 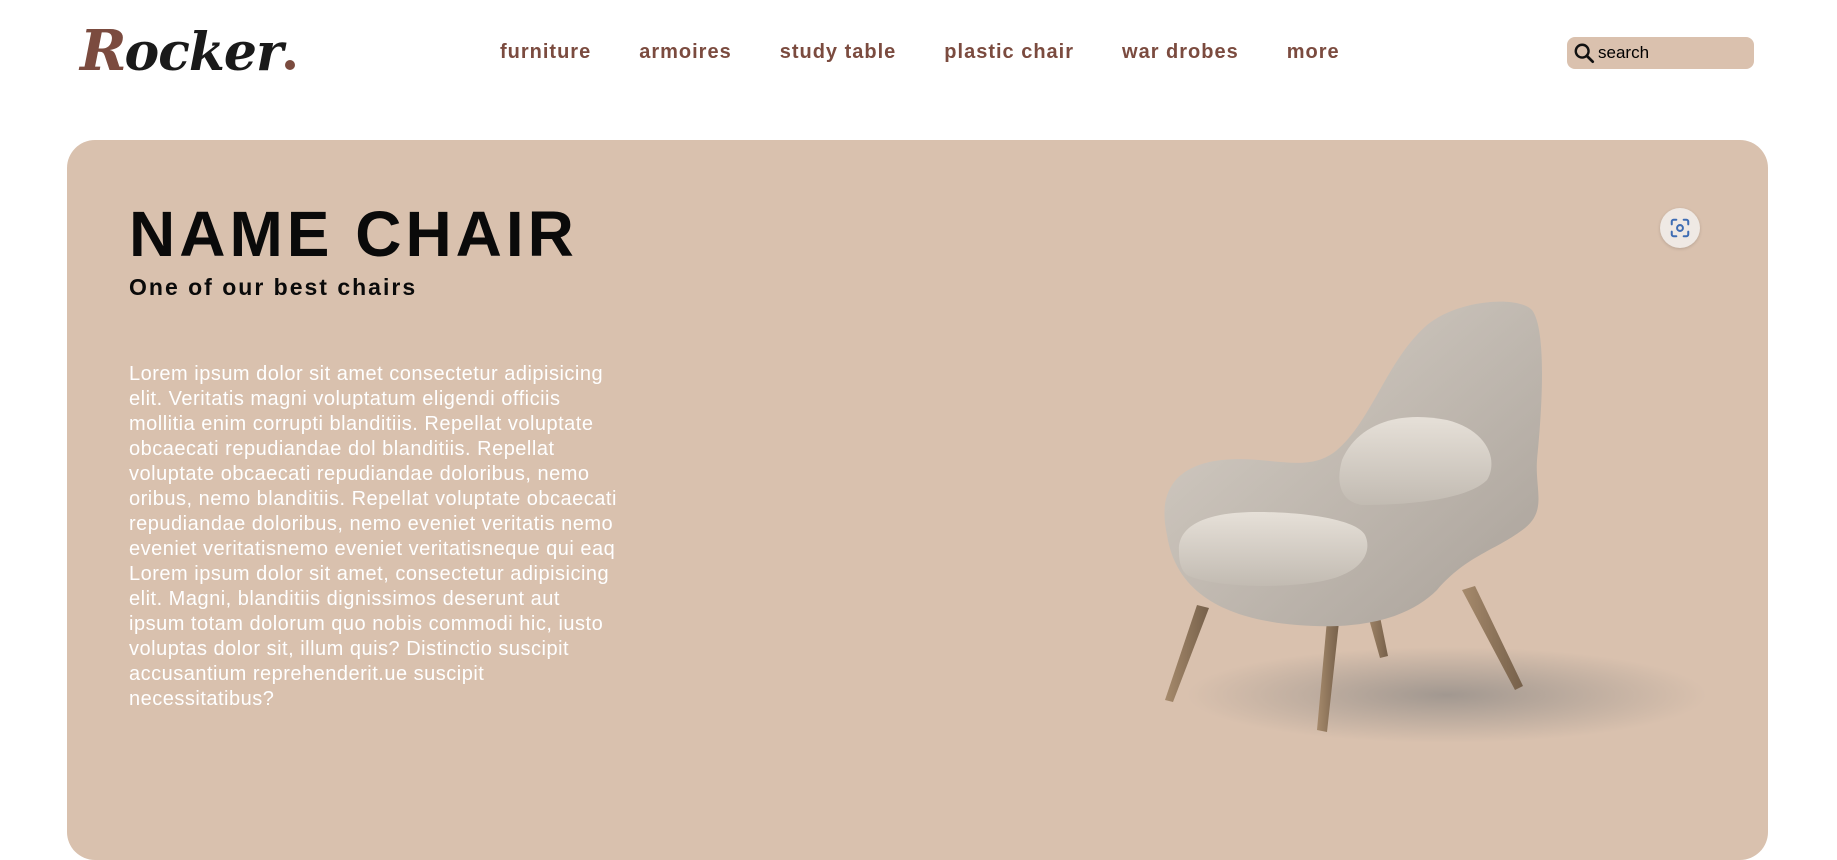 What do you see at coordinates (545, 52) in the screenshot?
I see `nav-link-furniture: furniture` at bounding box center [545, 52].